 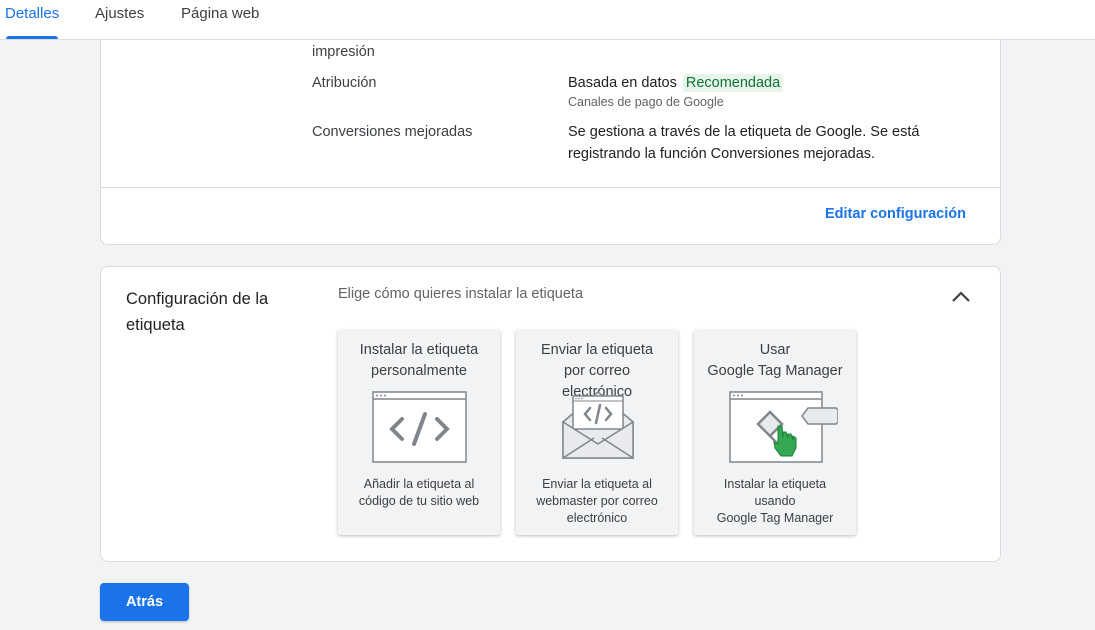 I want to click on tag-setup-title: Configuración de la etiqueta, so click(x=197, y=312).